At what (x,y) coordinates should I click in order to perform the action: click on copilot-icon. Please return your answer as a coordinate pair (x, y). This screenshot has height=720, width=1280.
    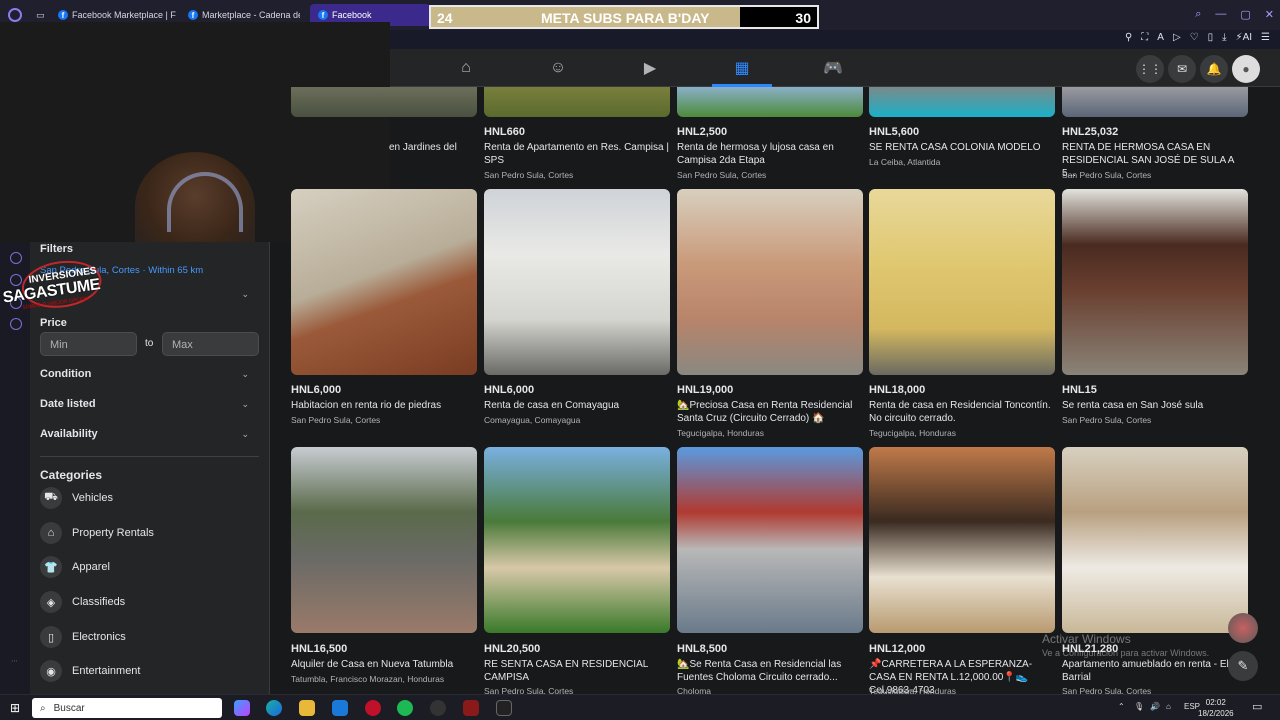
    Looking at the image, I should click on (242, 708).